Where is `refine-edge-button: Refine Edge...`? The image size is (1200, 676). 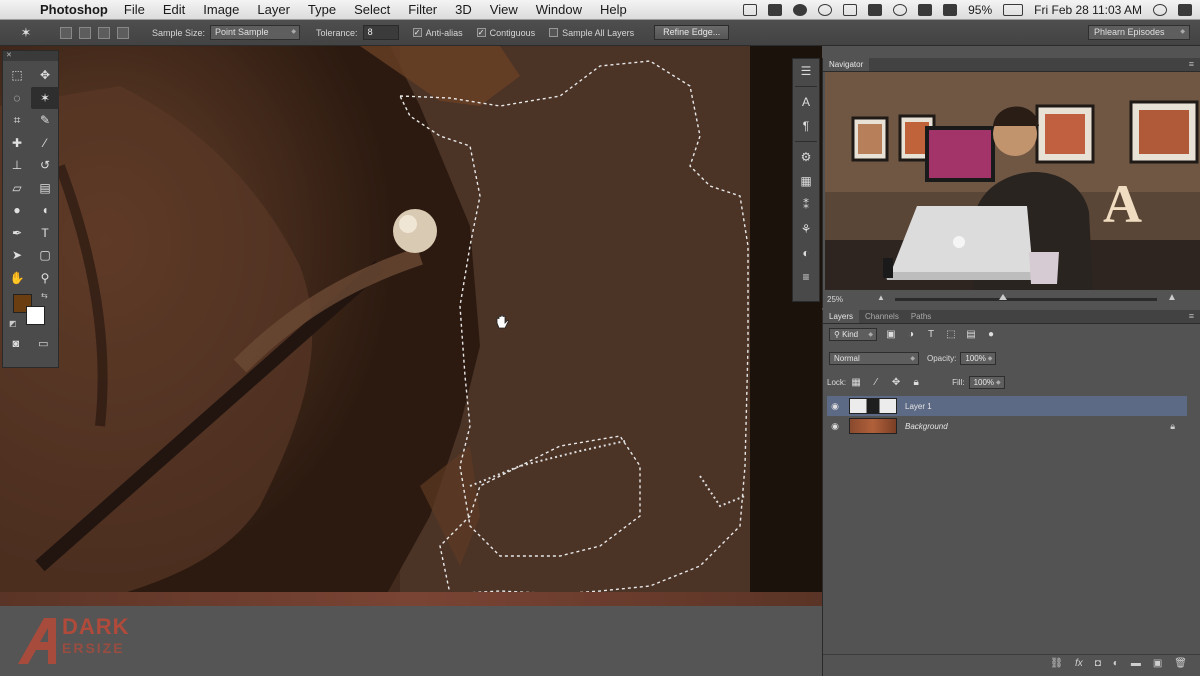
refine-edge-button: Refine Edge... is located at coordinates (692, 32).